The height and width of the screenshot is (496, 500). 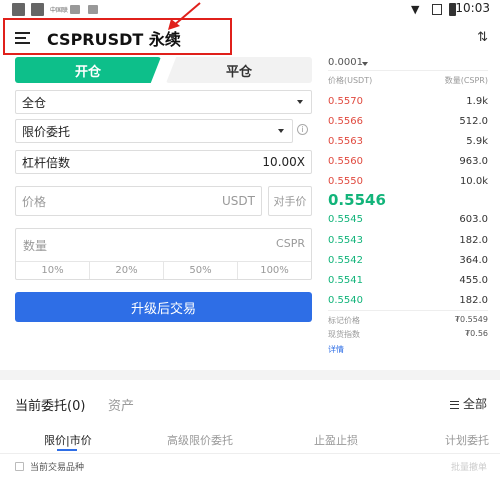 I want to click on quantity-unit: CSPR, so click(x=290, y=243).